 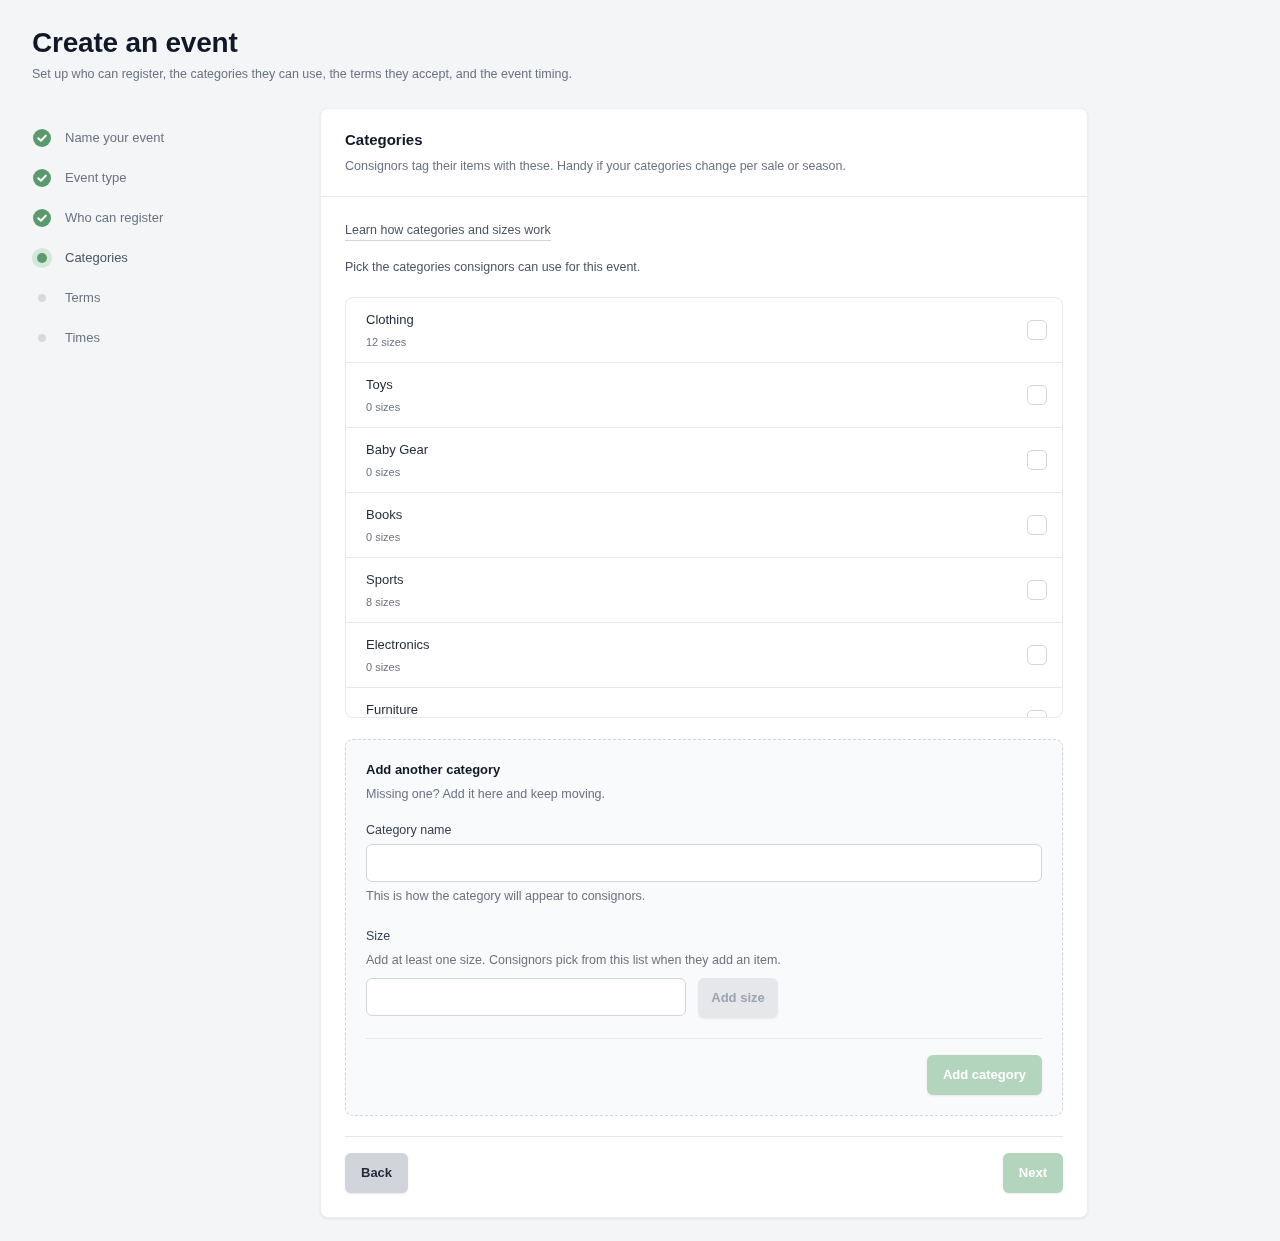 What do you see at coordinates (573, 960) in the screenshot?
I see `field-hint: Add at least one size. Consignors pick from this list when they add an item.` at bounding box center [573, 960].